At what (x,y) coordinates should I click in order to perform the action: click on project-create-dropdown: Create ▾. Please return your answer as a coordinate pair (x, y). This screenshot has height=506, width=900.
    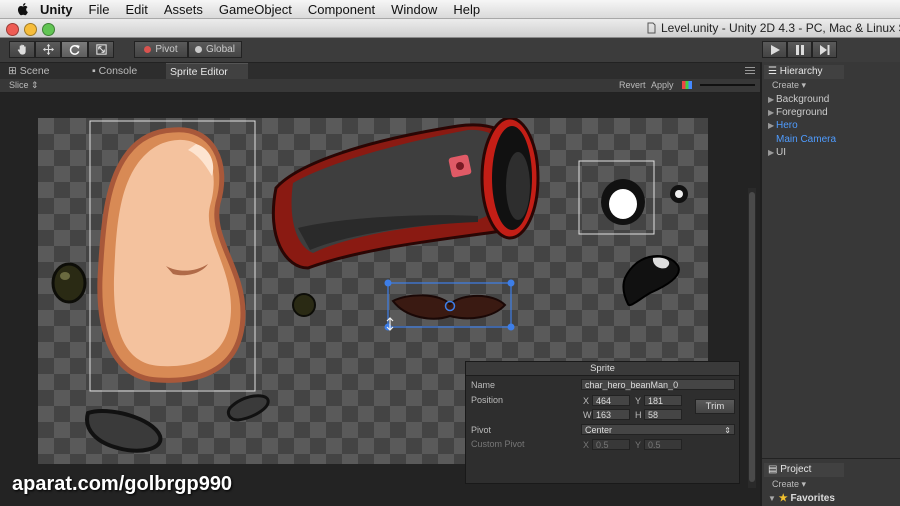
    Looking at the image, I should click on (789, 484).